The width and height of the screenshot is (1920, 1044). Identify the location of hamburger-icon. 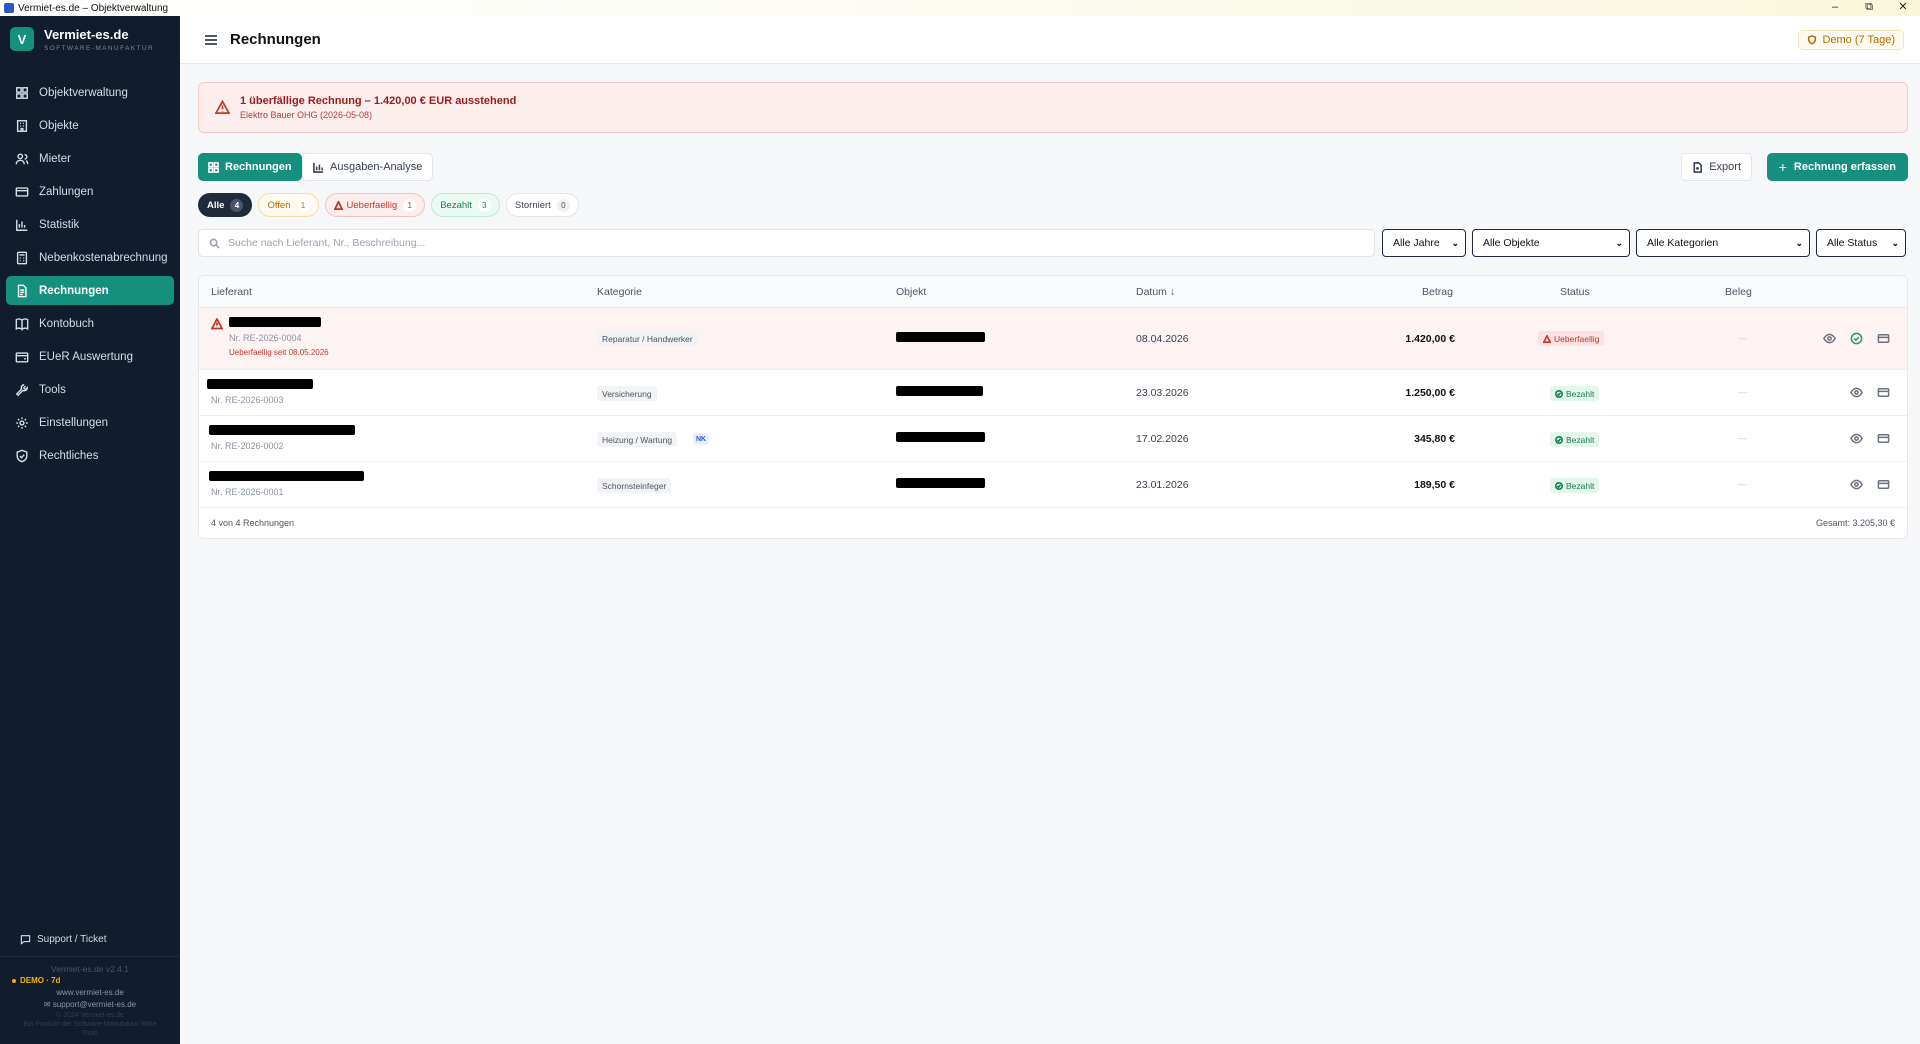
(211, 39).